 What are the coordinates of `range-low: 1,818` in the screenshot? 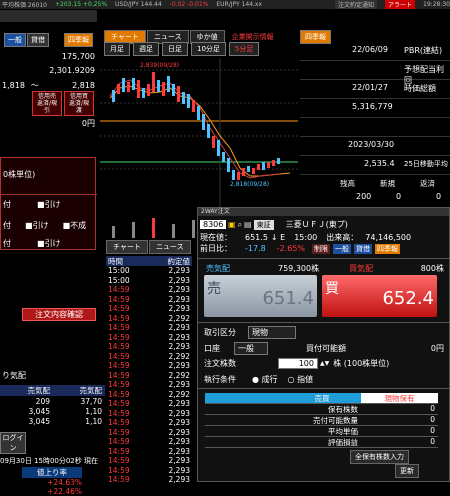 It's located at (13, 85).